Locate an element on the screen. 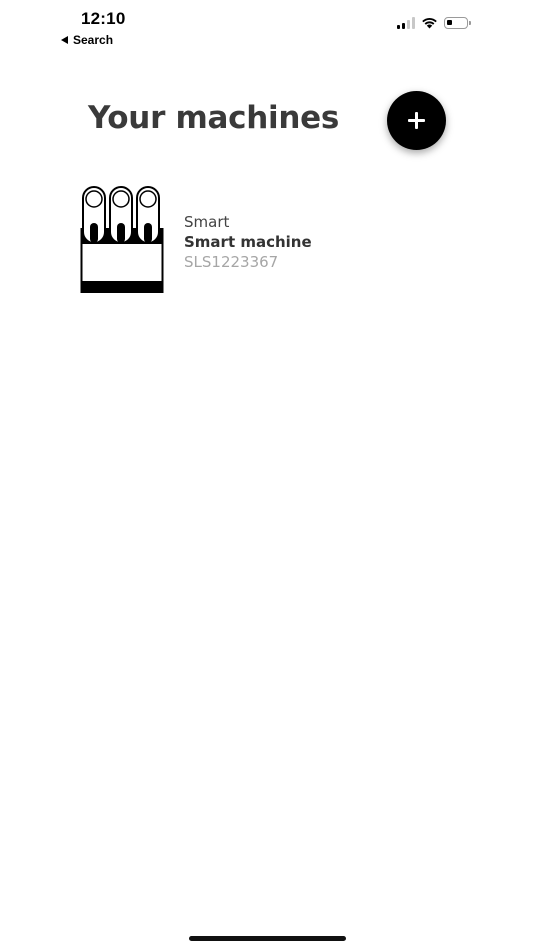 The image size is (534, 950). status-time: 12:10 is located at coordinates (103, 18).